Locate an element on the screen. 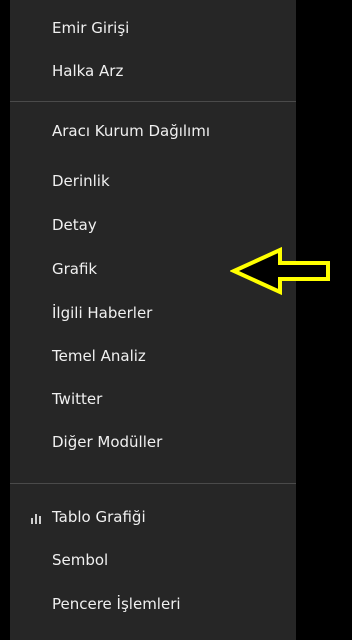 The image size is (352, 640). menu-item-ilgili-haberler: İlgili Haberler is located at coordinates (202, 313).